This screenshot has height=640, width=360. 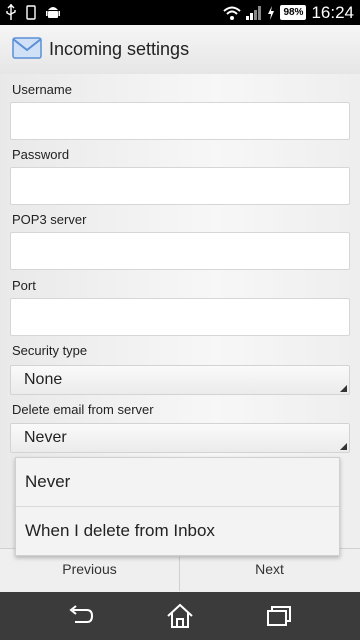 I want to click on port-input, so click(x=180, y=317).